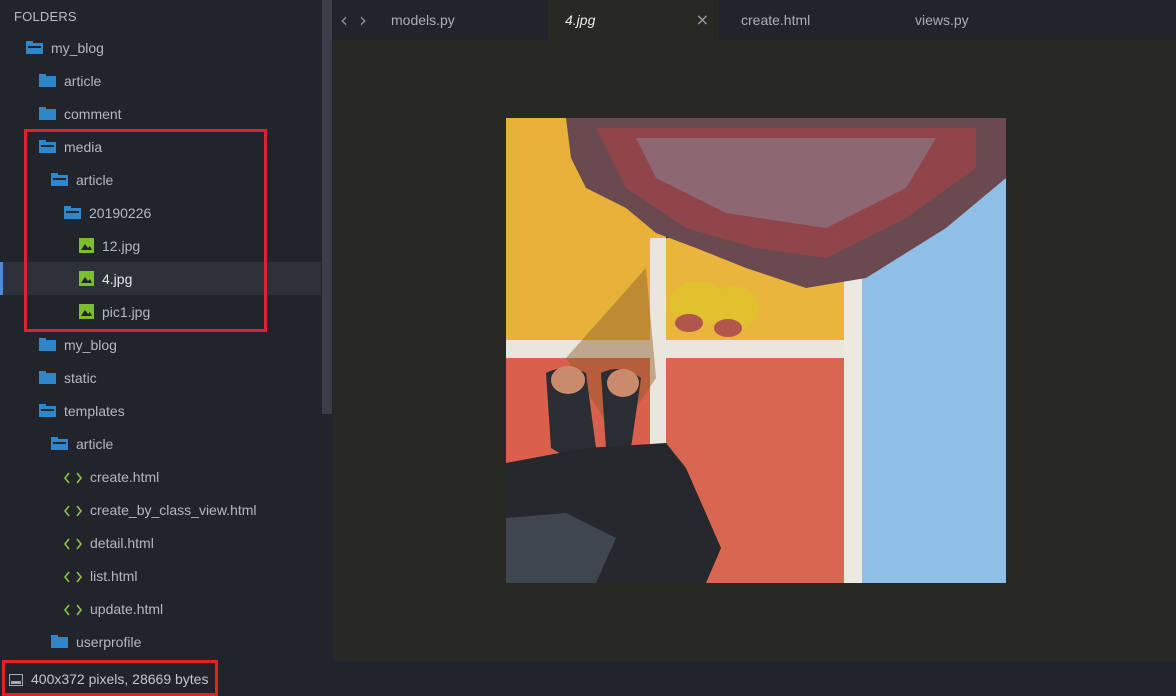 The width and height of the screenshot is (1176, 696). What do you see at coordinates (160, 377) in the screenshot?
I see `tree-item-static: static` at bounding box center [160, 377].